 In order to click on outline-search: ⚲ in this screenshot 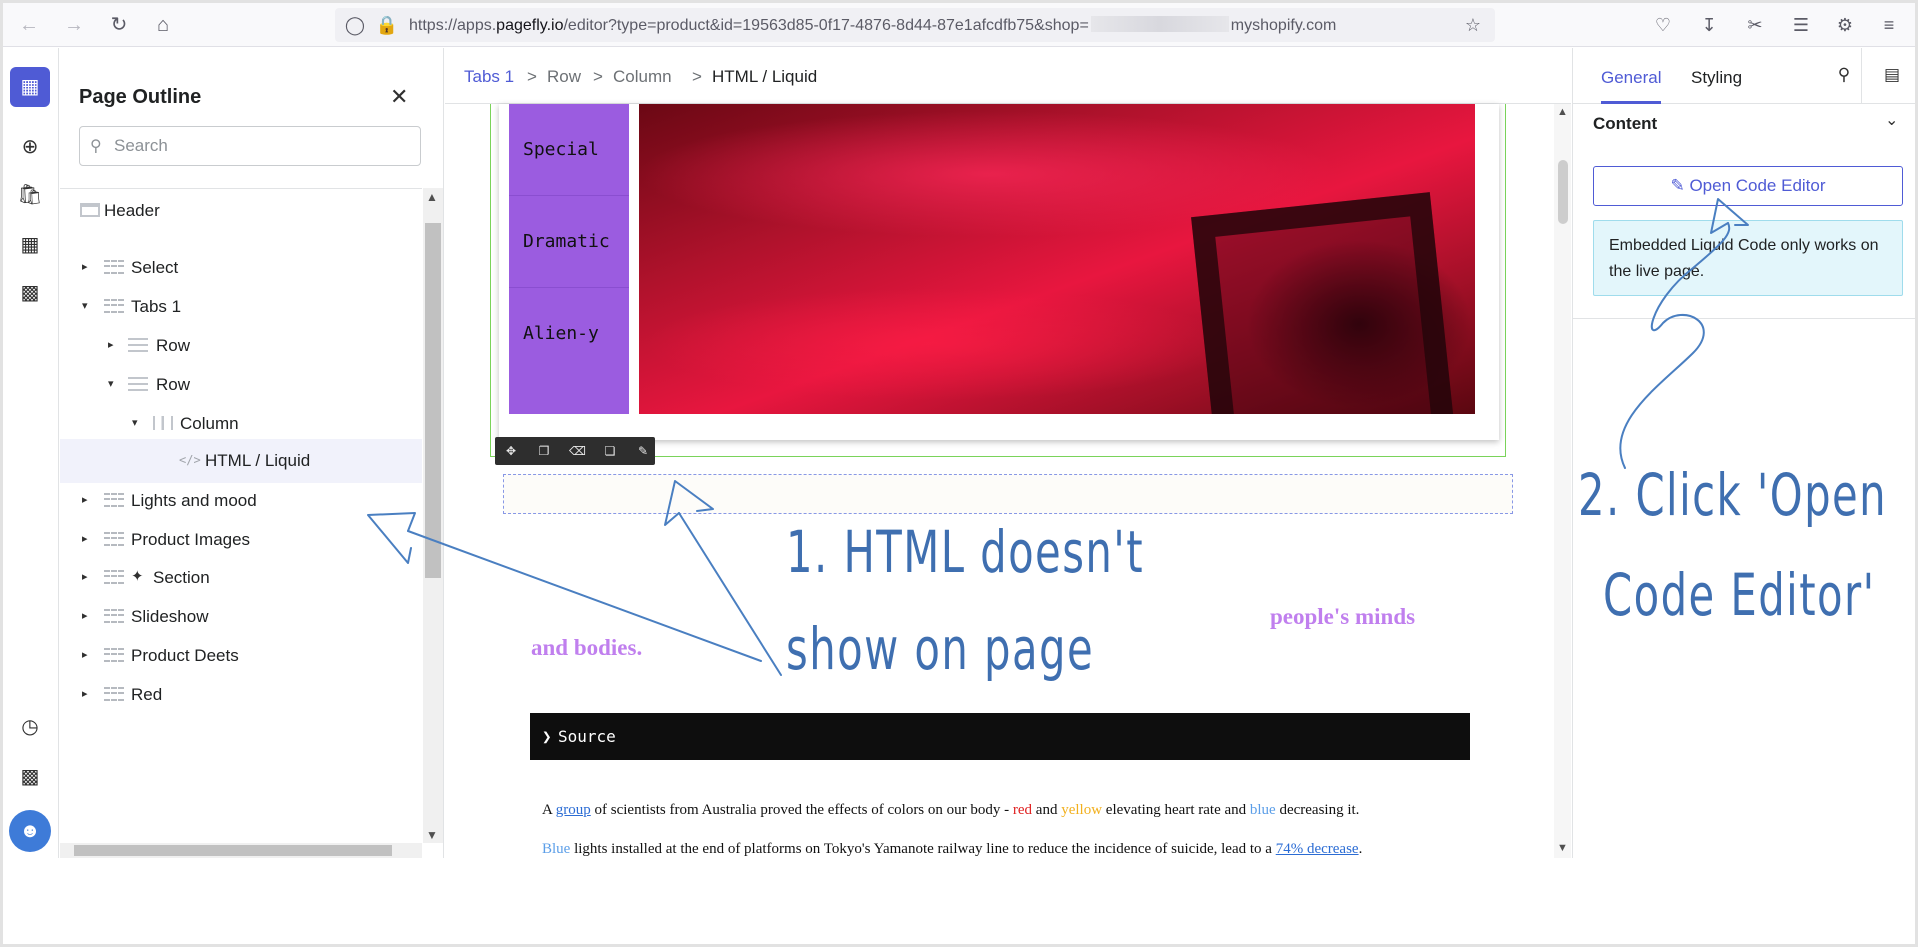, I will do `click(250, 146)`.